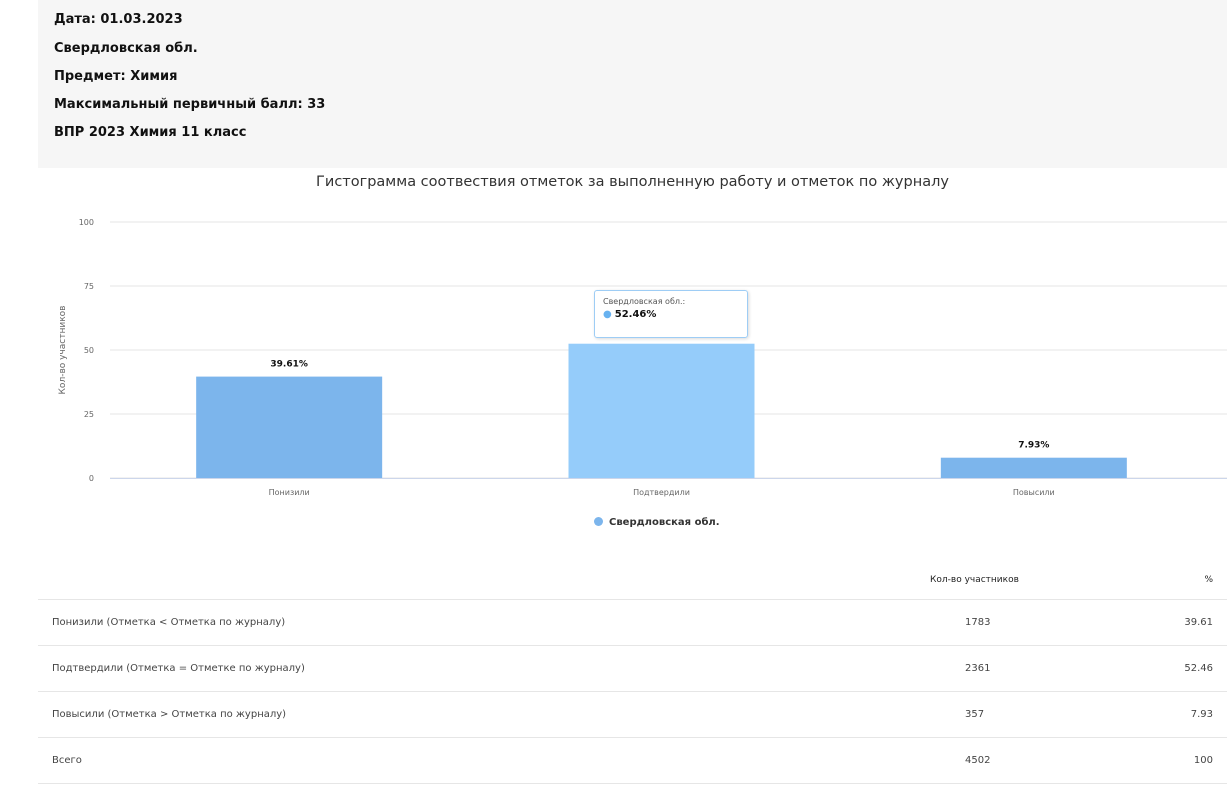 The height and width of the screenshot is (788, 1227). Describe the element at coordinates (1033, 446) in the screenshot. I see `bar-data-label: 7.93%` at that location.